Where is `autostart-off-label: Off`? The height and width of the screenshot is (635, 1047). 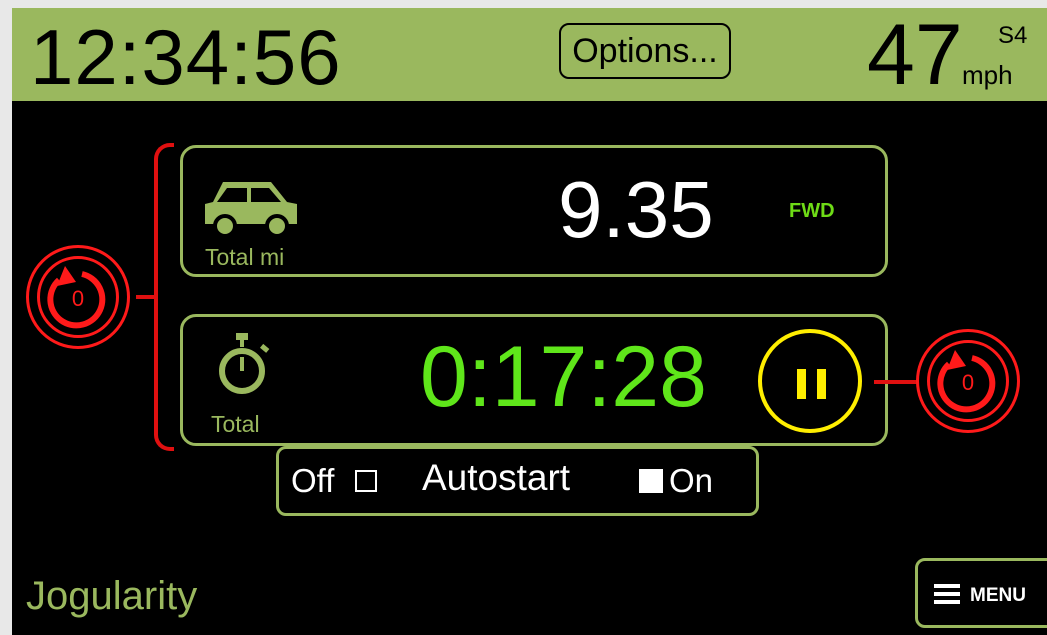
autostart-off-label: Off is located at coordinates (313, 480).